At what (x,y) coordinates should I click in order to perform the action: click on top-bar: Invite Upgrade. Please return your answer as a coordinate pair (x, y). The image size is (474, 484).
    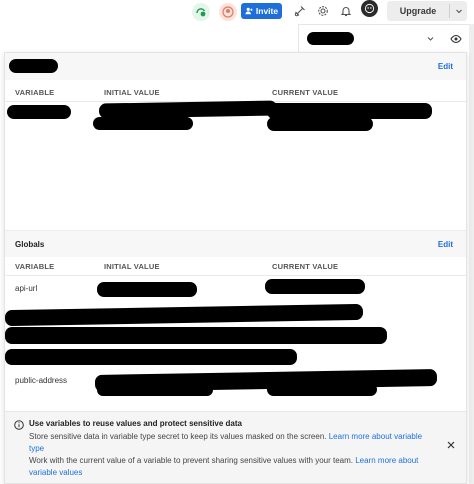
    Looking at the image, I should click on (237, 12).